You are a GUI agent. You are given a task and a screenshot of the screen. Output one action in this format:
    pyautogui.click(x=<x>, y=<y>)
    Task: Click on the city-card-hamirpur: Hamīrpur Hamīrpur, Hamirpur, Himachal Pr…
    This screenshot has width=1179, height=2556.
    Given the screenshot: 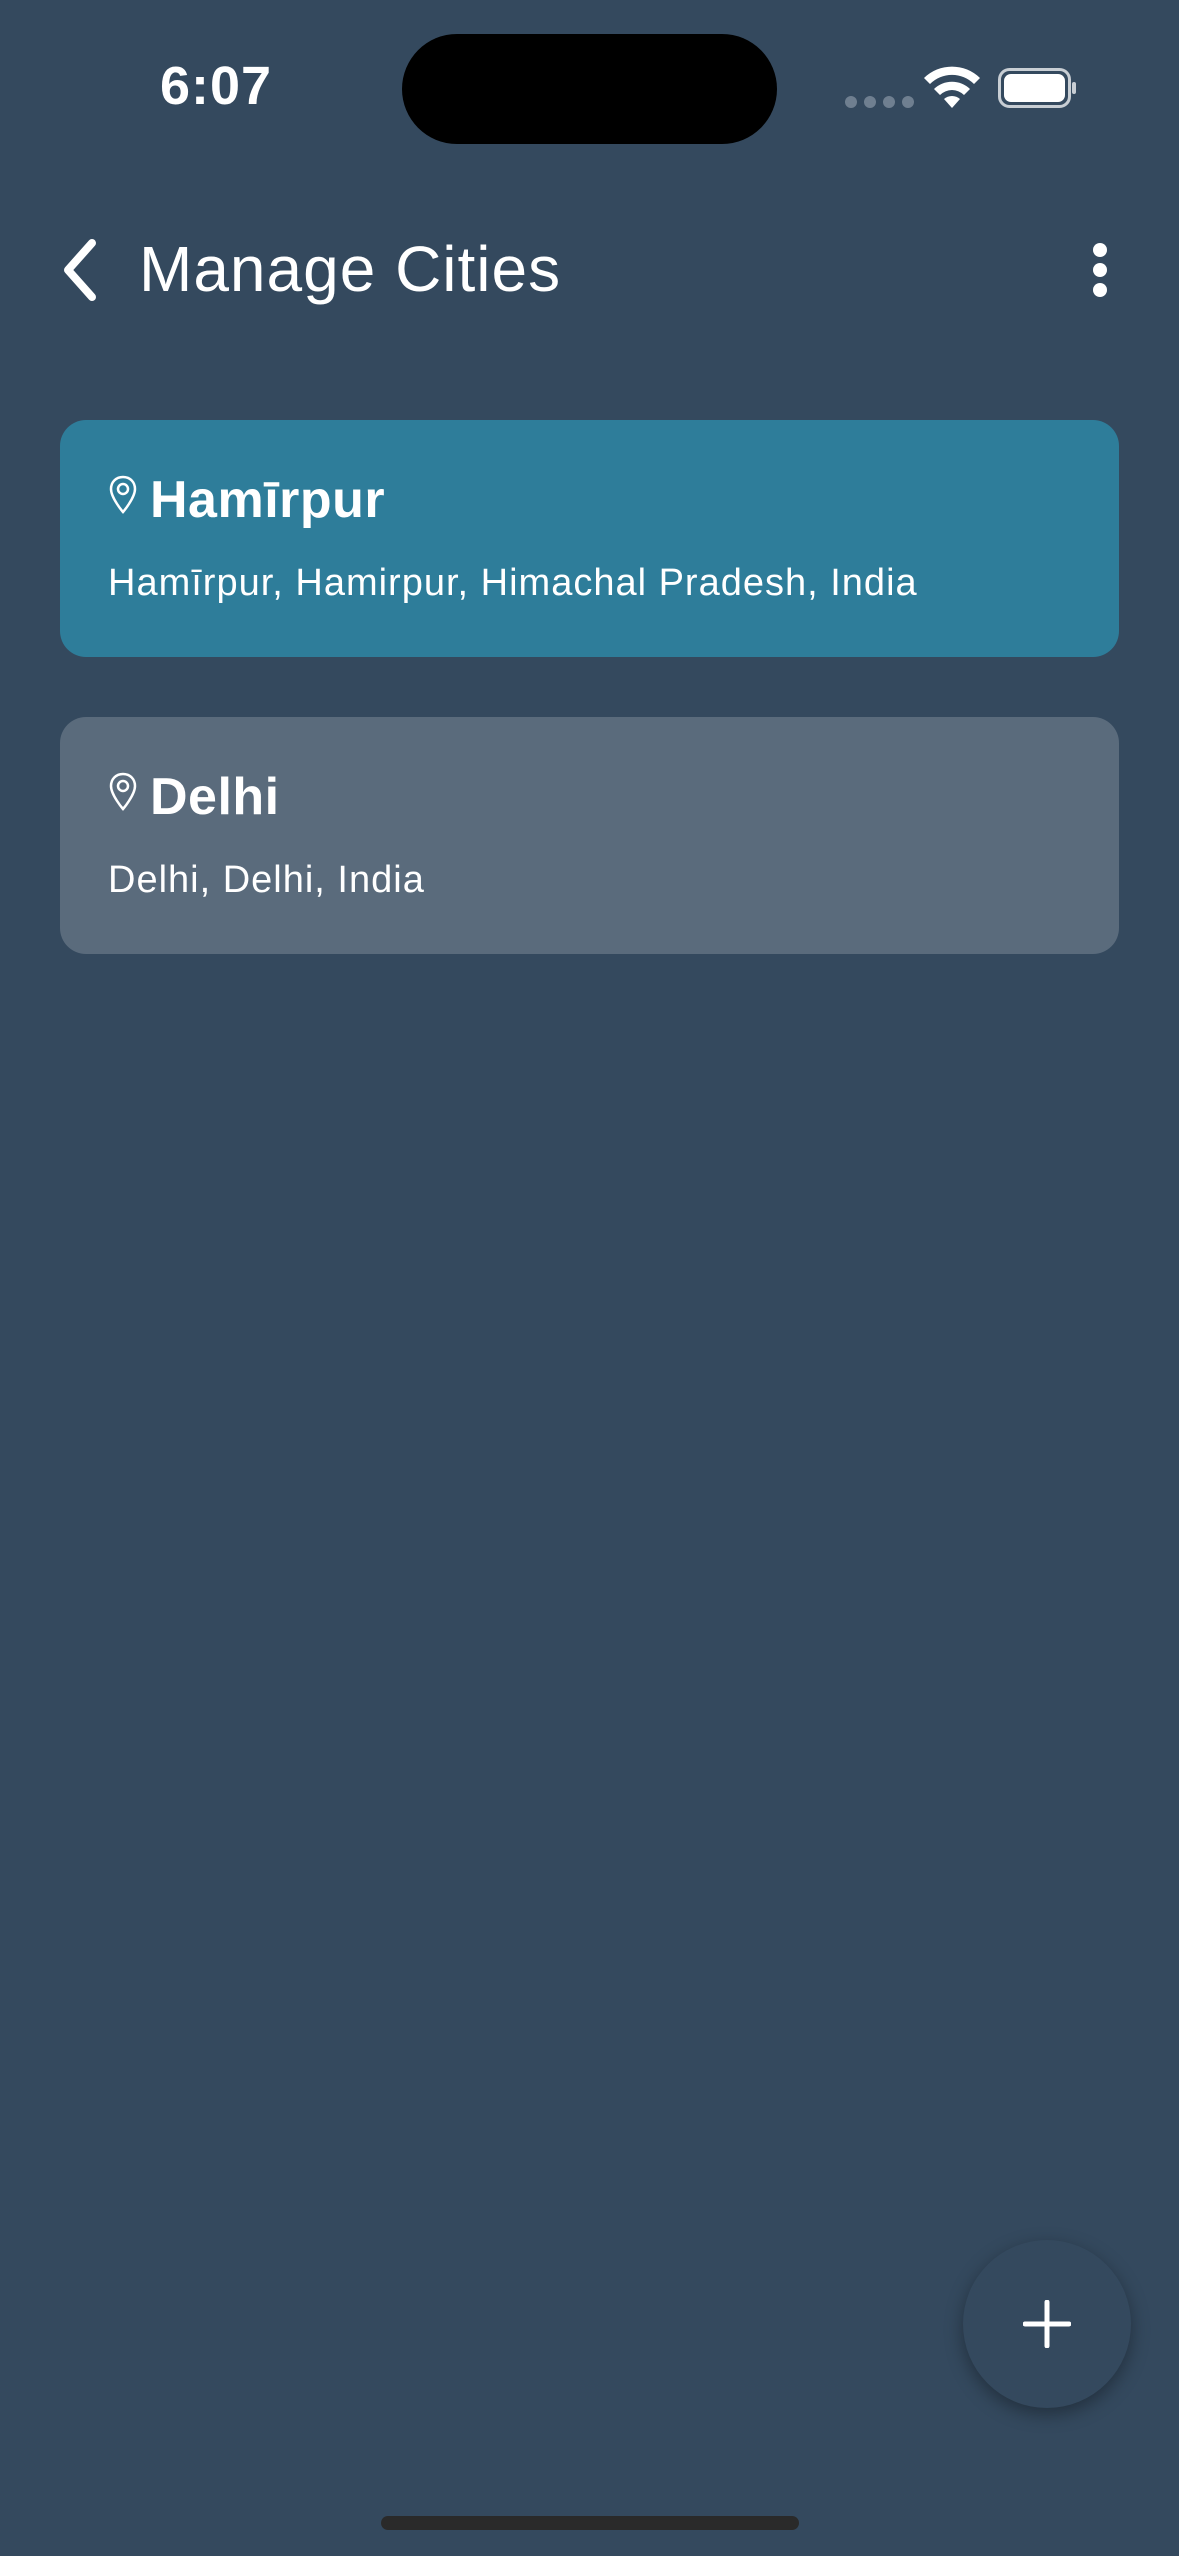 What is the action you would take?
    pyautogui.click(x=589, y=538)
    